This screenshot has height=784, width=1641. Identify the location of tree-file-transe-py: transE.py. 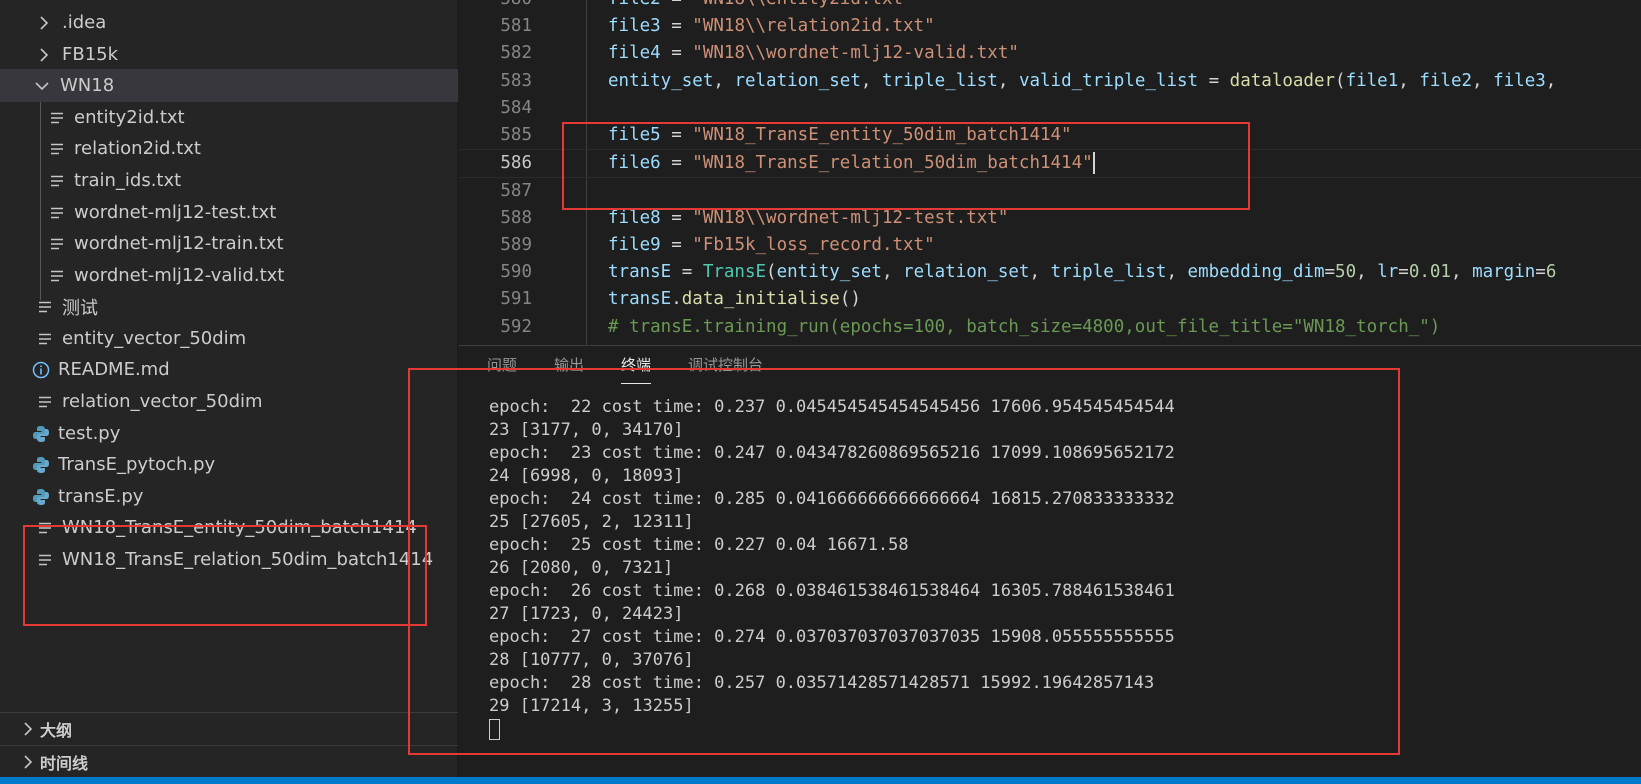
(229, 496).